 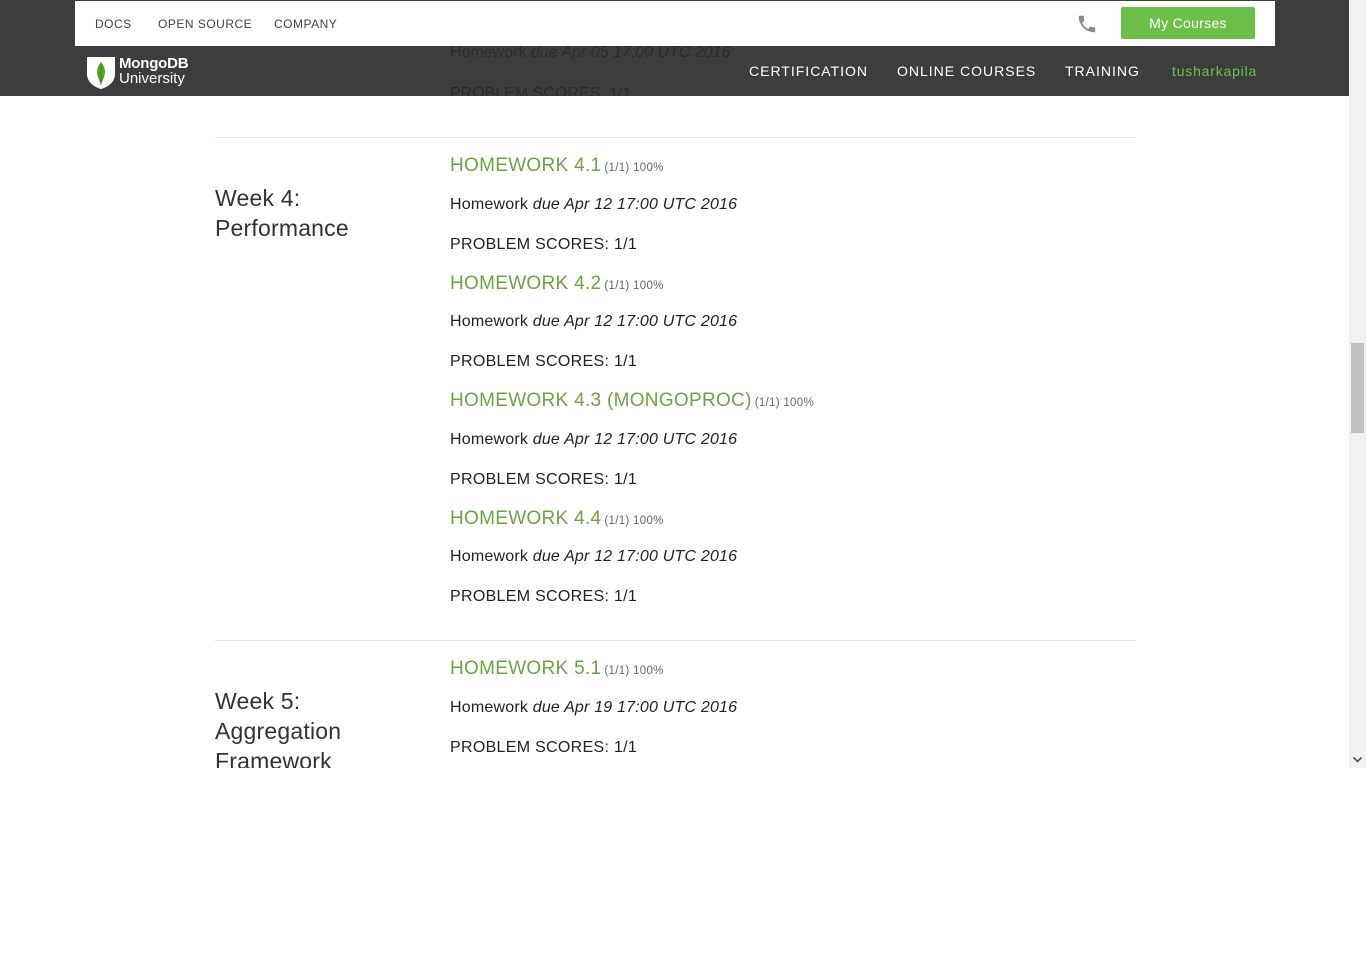 What do you see at coordinates (205, 24) in the screenshot?
I see `top-link-open-source: OPEN SOURCE` at bounding box center [205, 24].